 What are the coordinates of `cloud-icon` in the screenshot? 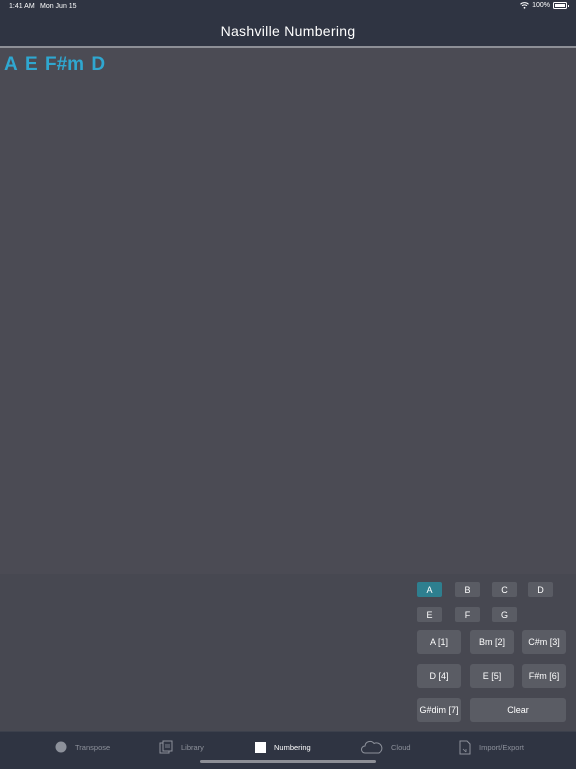 It's located at (372, 747).